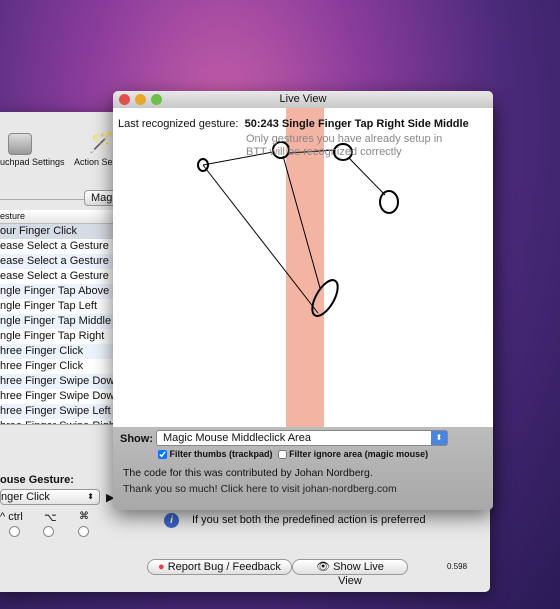 Image resolution: width=560 pixels, height=609 pixels. I want to click on info-icon: i, so click(171, 520).